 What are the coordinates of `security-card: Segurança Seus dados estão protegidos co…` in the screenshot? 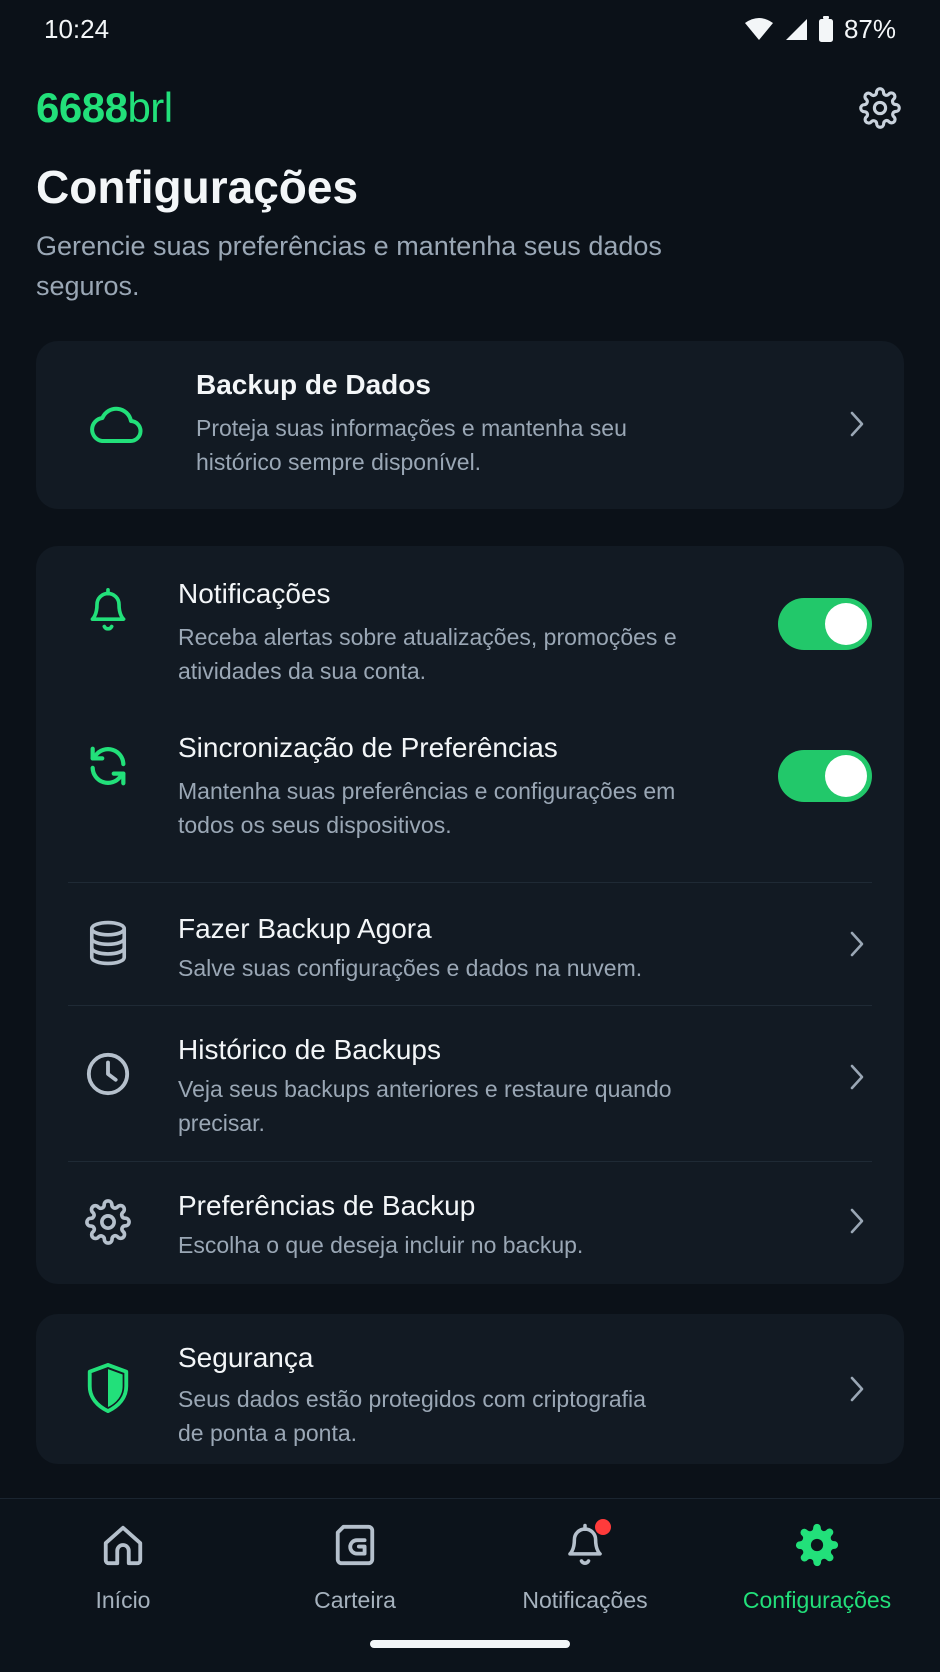 It's located at (470, 1389).